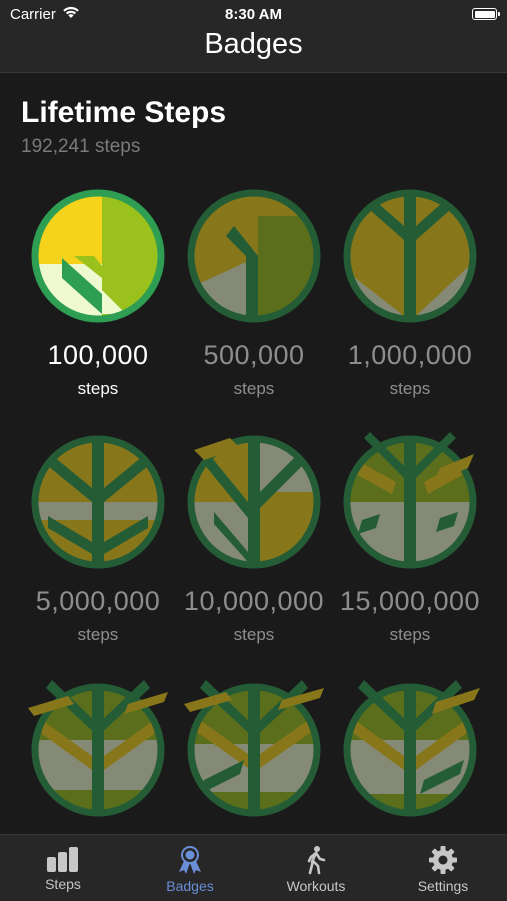 The image size is (507, 901). I want to click on badge-value: 15,000,000, so click(410, 601).